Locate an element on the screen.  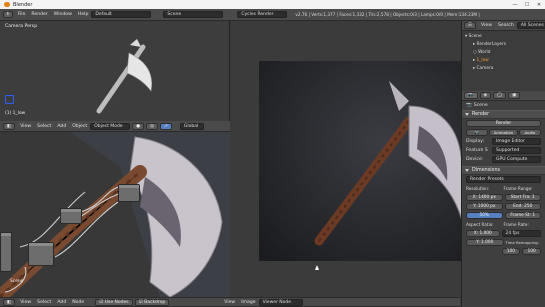
menu-add-node: Add is located at coordinates (61, 302).